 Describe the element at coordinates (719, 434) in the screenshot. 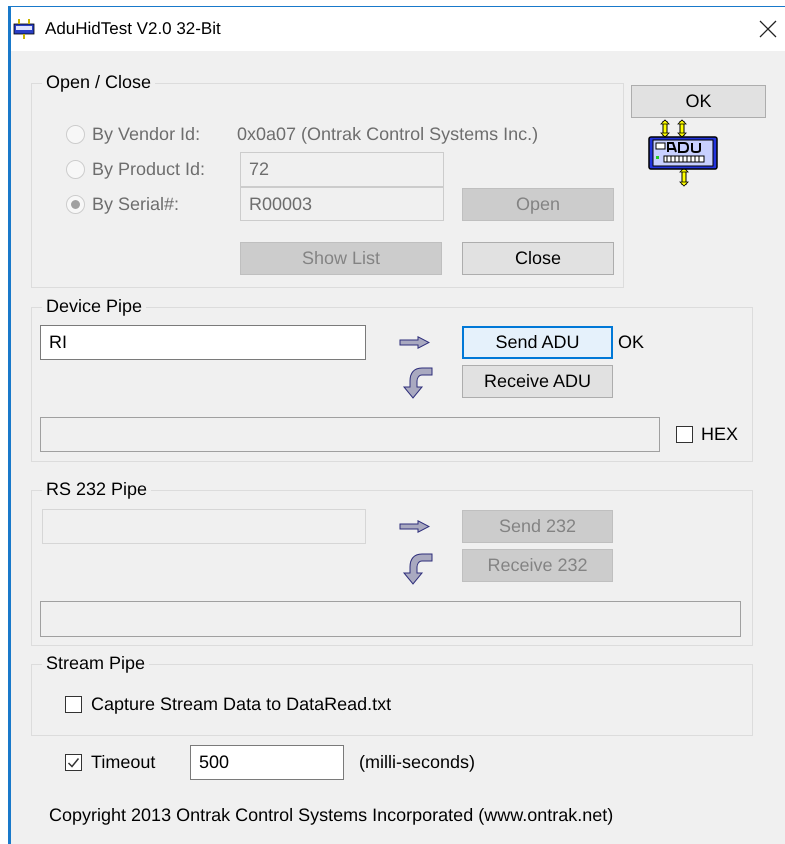

I see `hex-label: HEX` at that location.